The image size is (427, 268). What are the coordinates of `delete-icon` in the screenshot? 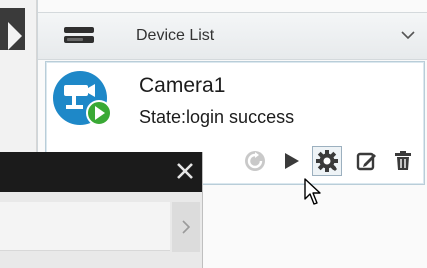 It's located at (403, 160).